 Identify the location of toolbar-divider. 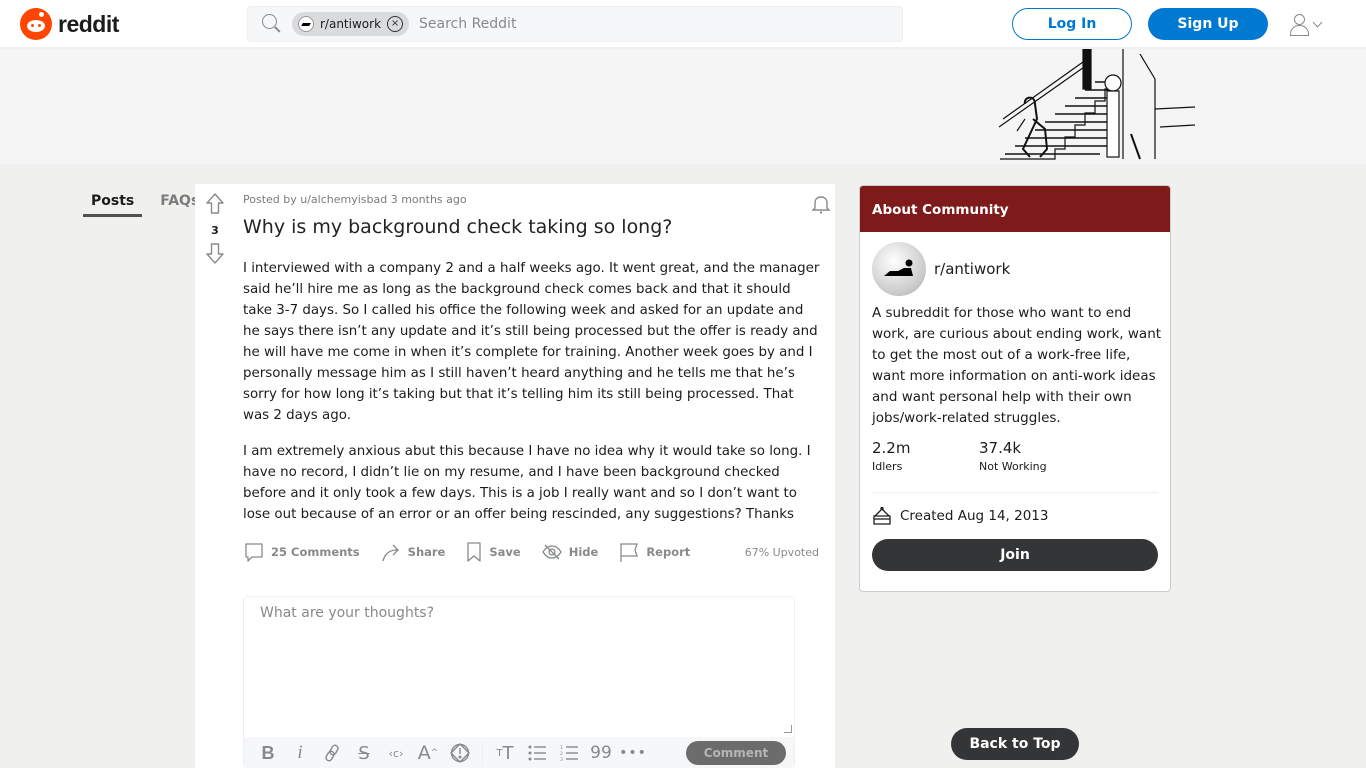
(482, 753).